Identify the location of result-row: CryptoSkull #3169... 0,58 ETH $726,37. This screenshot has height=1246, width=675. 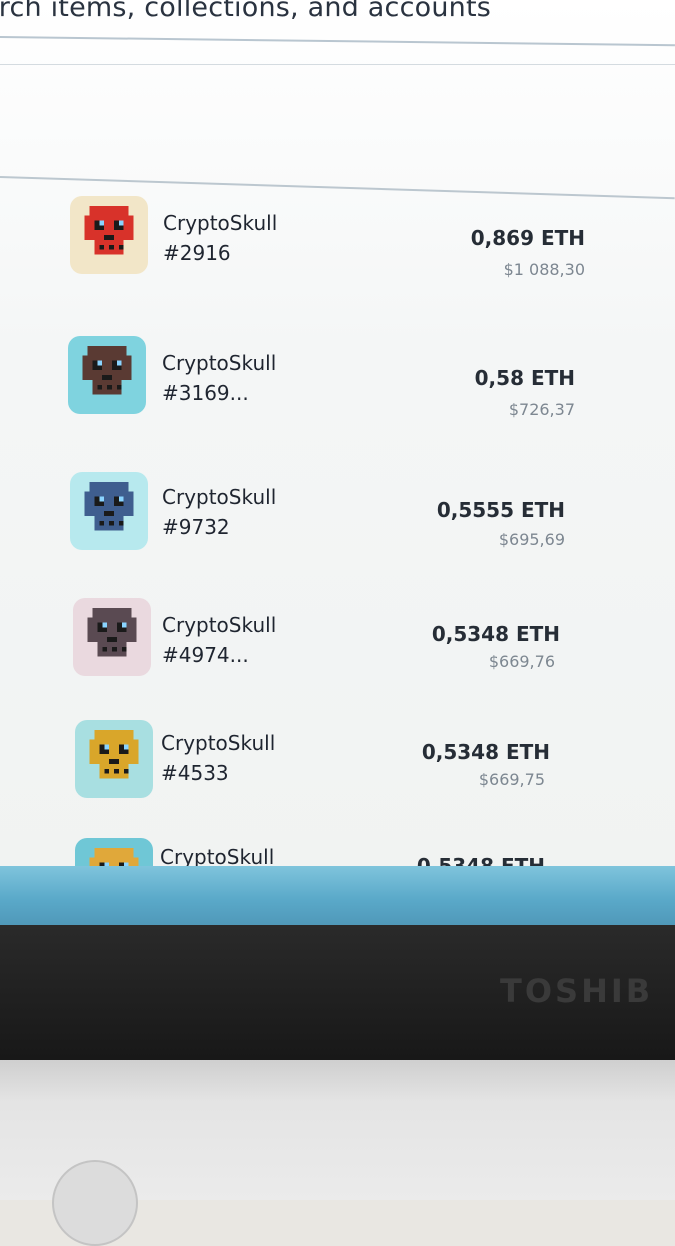
(337, 385).